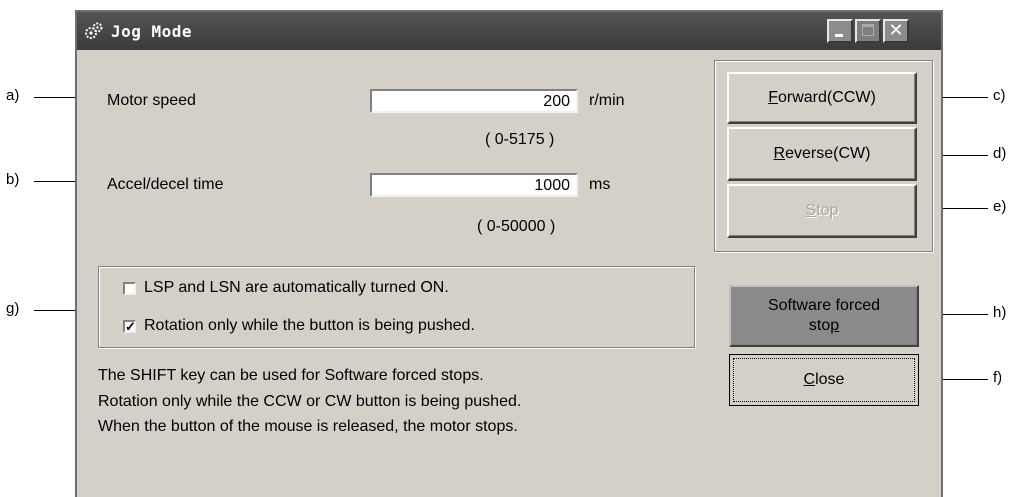  Describe the element at coordinates (822, 211) in the screenshot. I see `stop-button: Stop` at that location.